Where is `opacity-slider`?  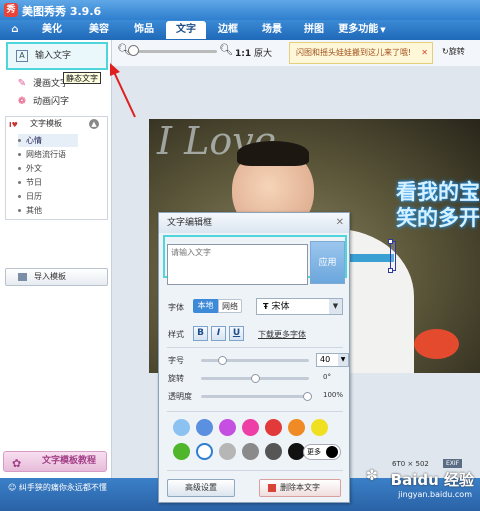
opacity-slider is located at coordinates (255, 396).